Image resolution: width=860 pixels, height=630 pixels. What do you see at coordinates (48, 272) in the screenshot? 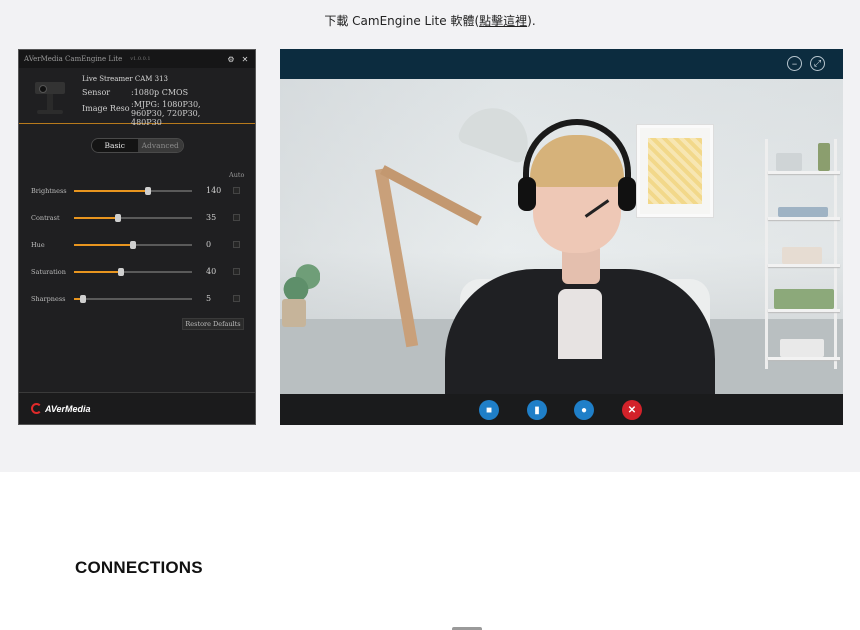
I see `slider-label: Saturation` at bounding box center [48, 272].